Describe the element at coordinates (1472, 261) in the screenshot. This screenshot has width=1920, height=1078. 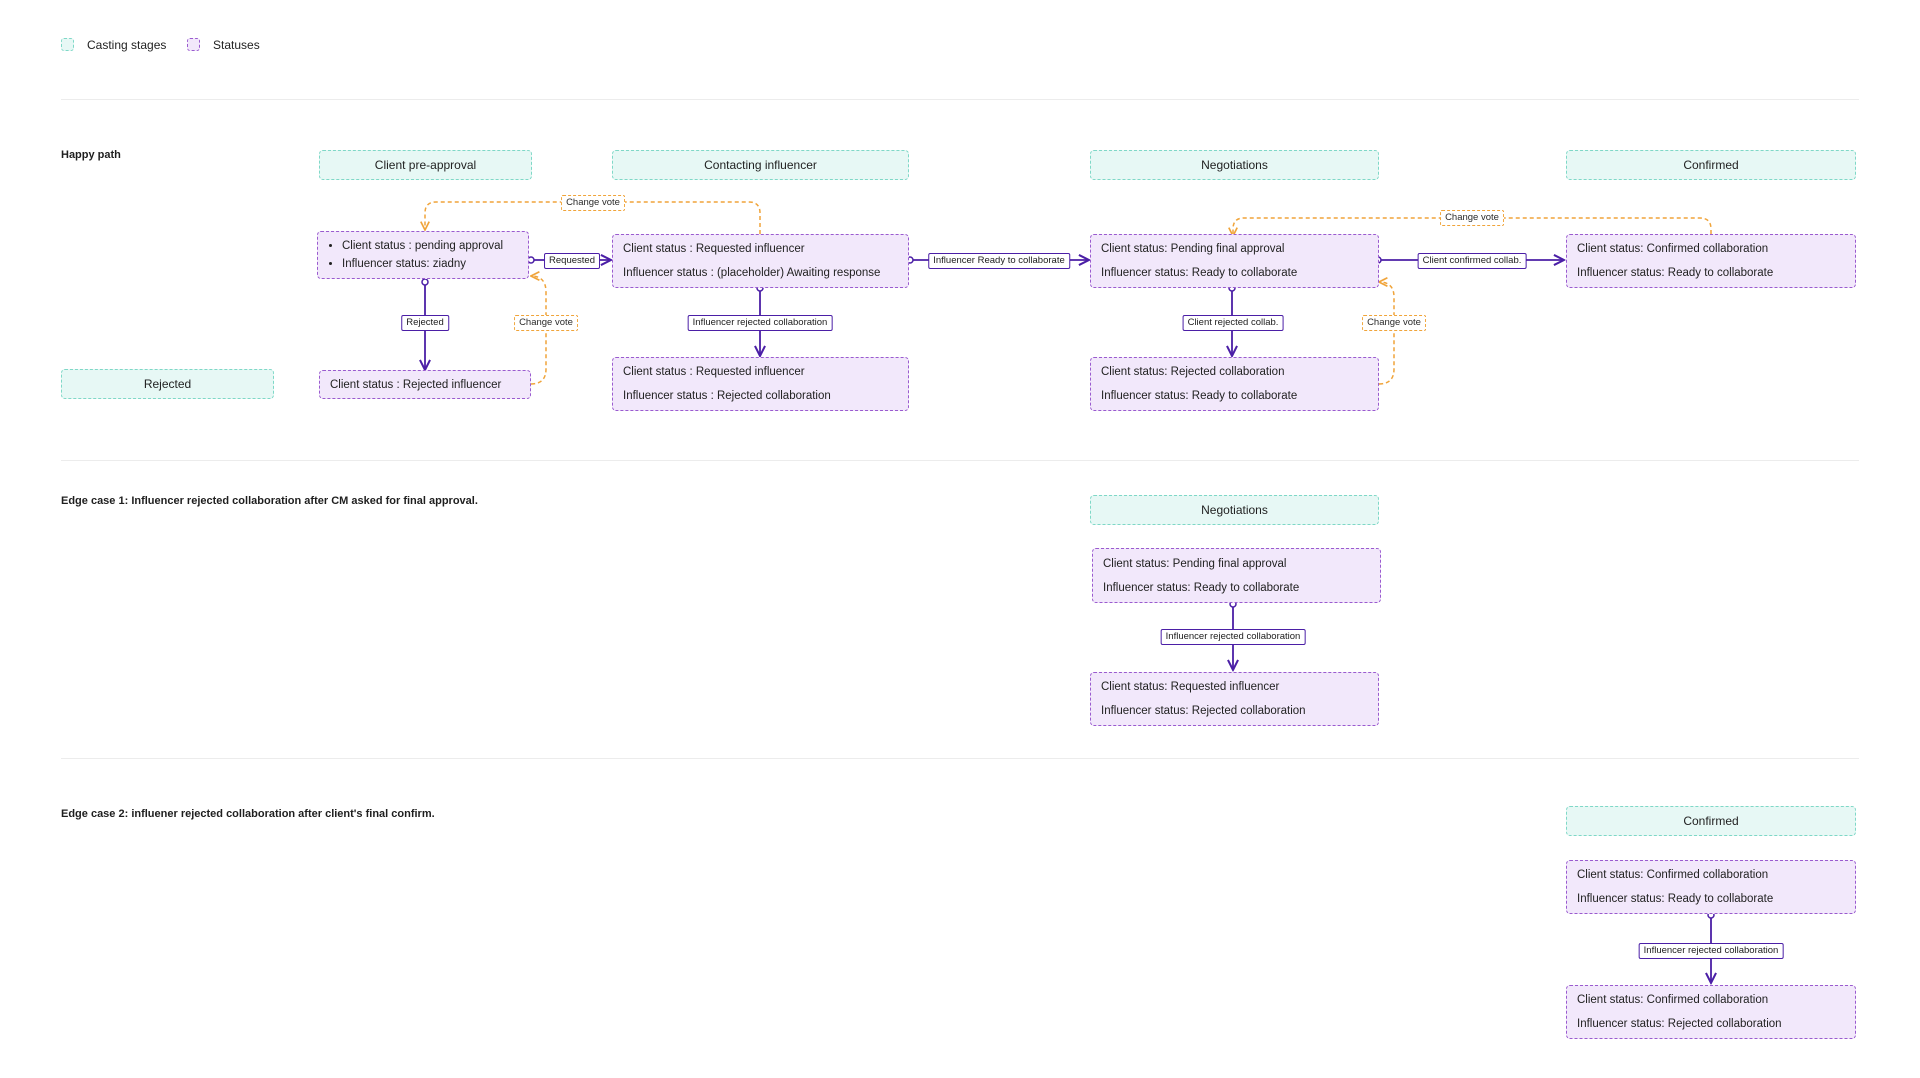
I see `edge-label-client-confirmed: Client confirmed collab.` at that location.